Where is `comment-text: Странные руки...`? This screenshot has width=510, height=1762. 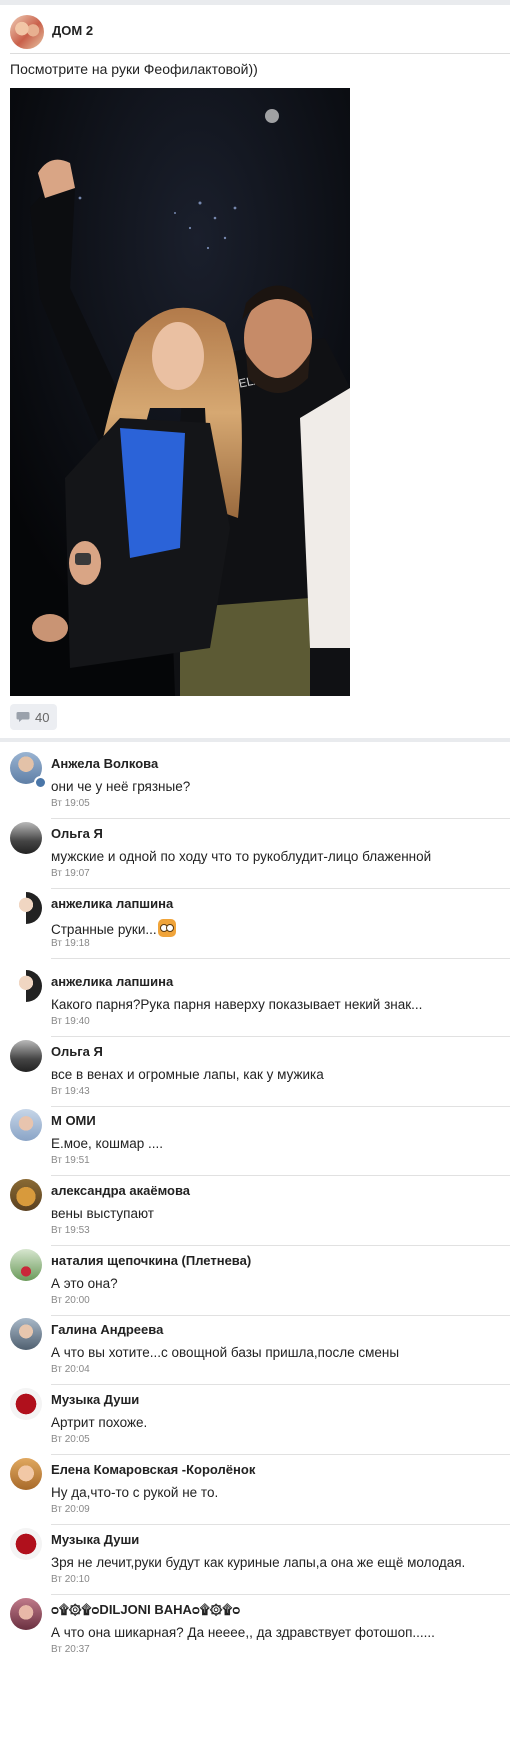 comment-text: Странные руки... is located at coordinates (113, 928).